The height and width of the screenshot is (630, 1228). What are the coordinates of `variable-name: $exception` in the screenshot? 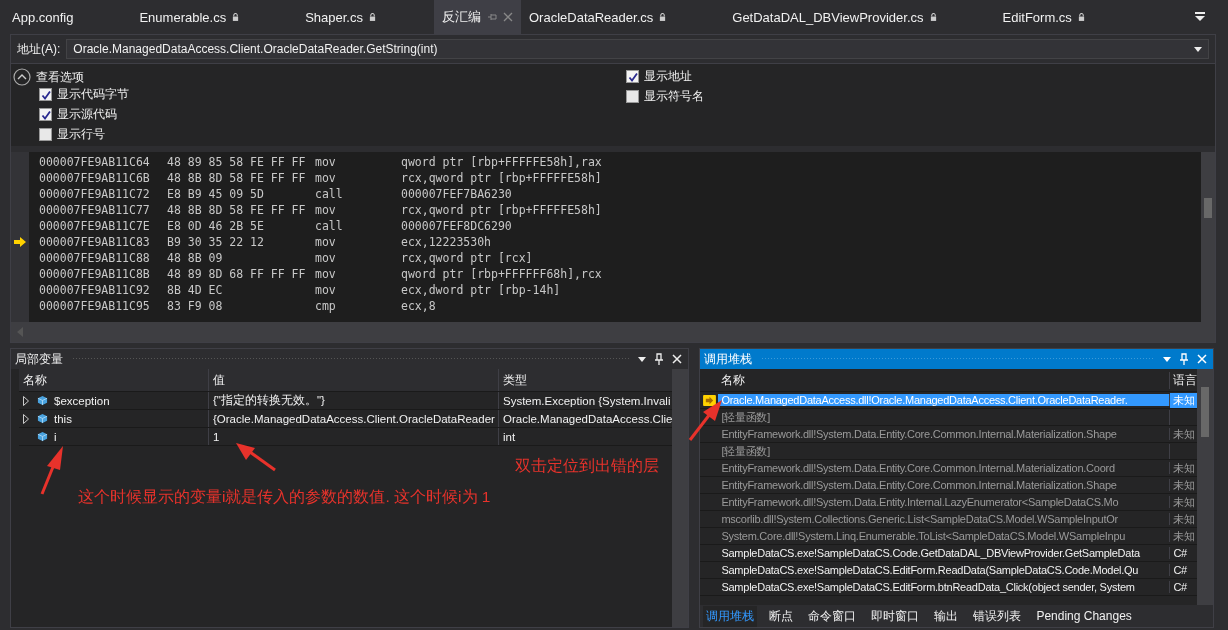 It's located at (82, 400).